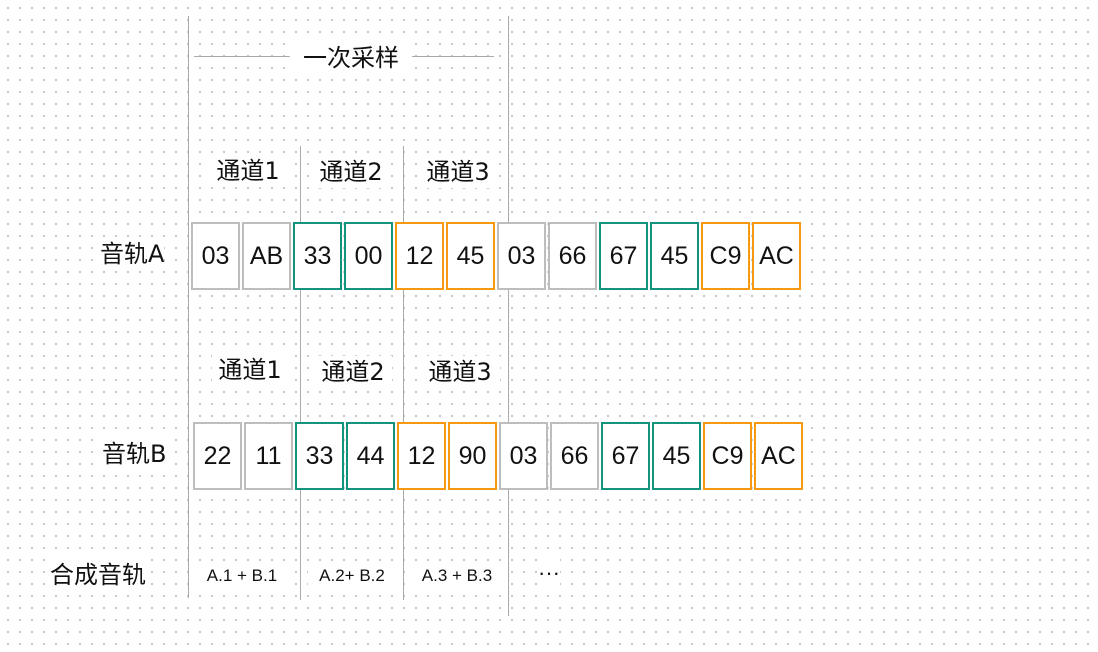  Describe the element at coordinates (725, 256) in the screenshot. I see `track-a-cell-11: C9` at that location.